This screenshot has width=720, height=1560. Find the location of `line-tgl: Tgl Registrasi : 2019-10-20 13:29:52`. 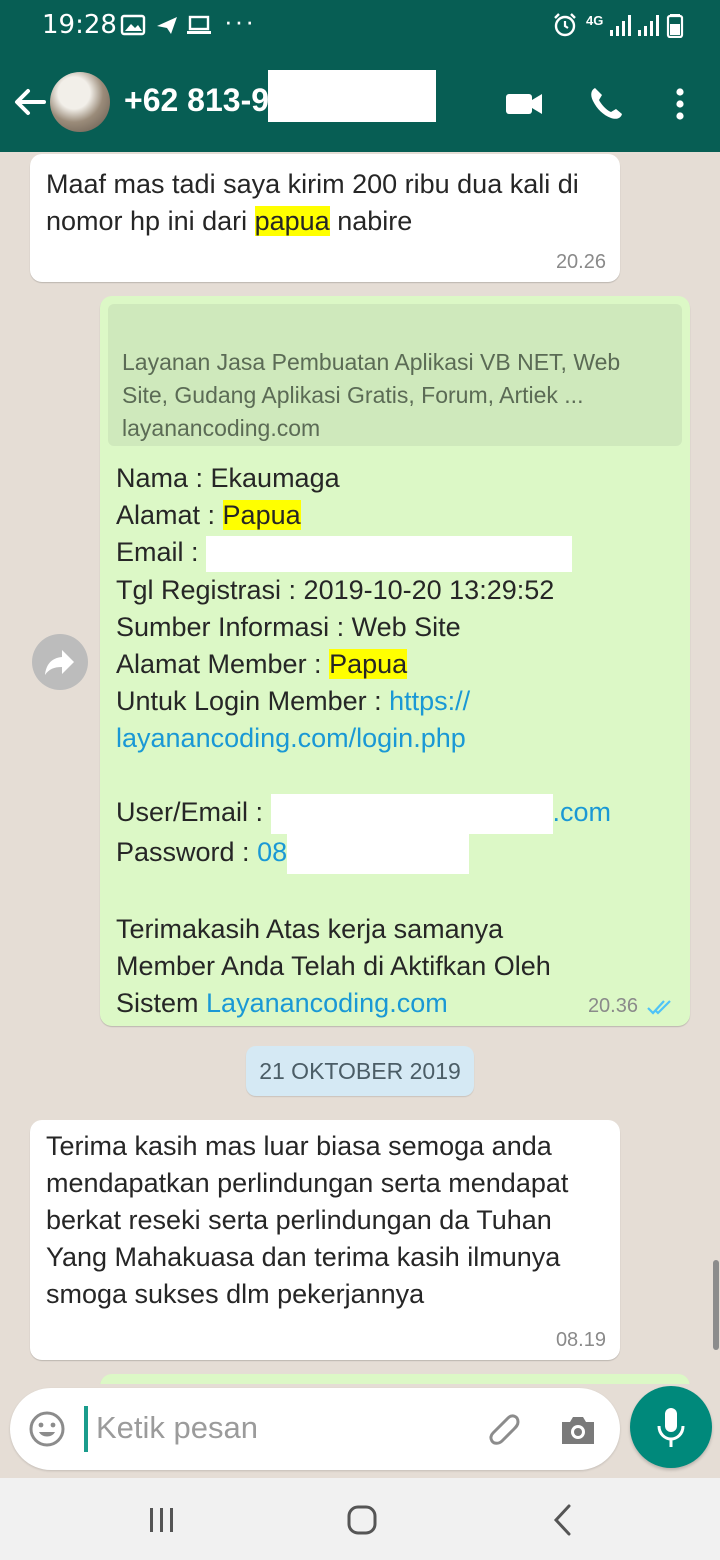

line-tgl: Tgl Registrasi : 2019-10-20 13:29:52 is located at coordinates (335, 589).